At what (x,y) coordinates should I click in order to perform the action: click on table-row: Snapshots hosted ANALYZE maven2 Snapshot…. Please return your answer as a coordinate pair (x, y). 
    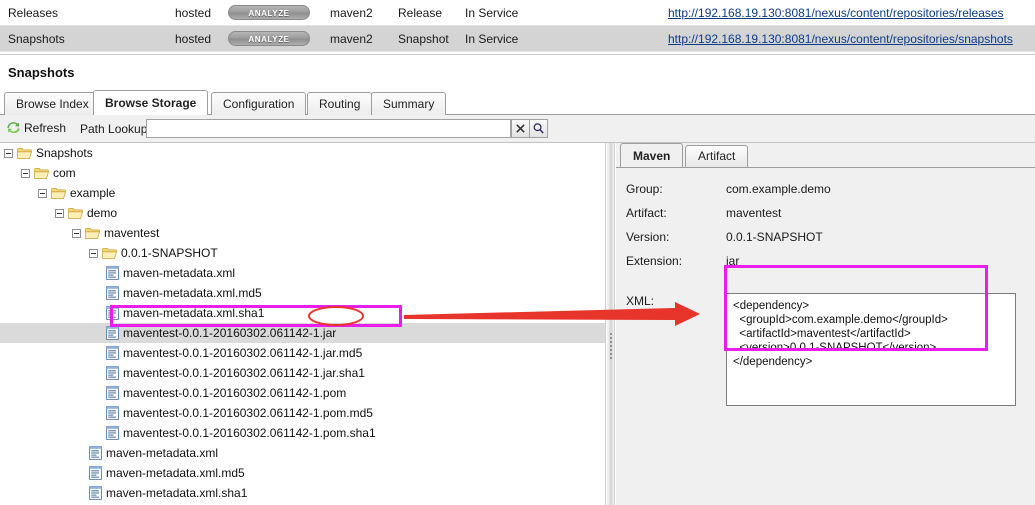
    Looking at the image, I should click on (517, 39).